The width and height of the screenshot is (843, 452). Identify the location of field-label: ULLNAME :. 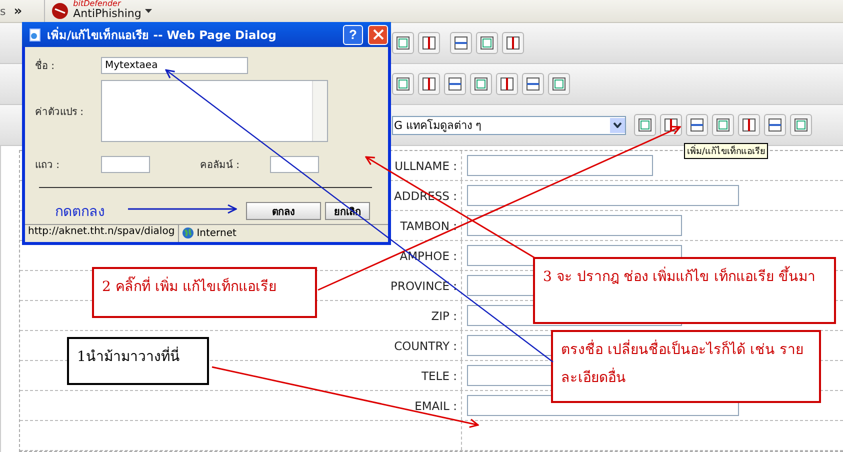
(425, 165).